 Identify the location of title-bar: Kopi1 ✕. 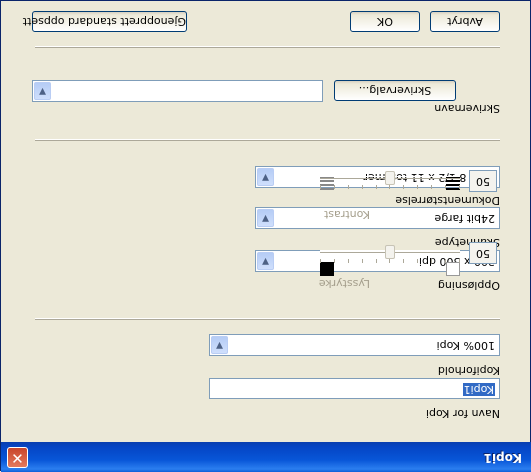
(266, 457).